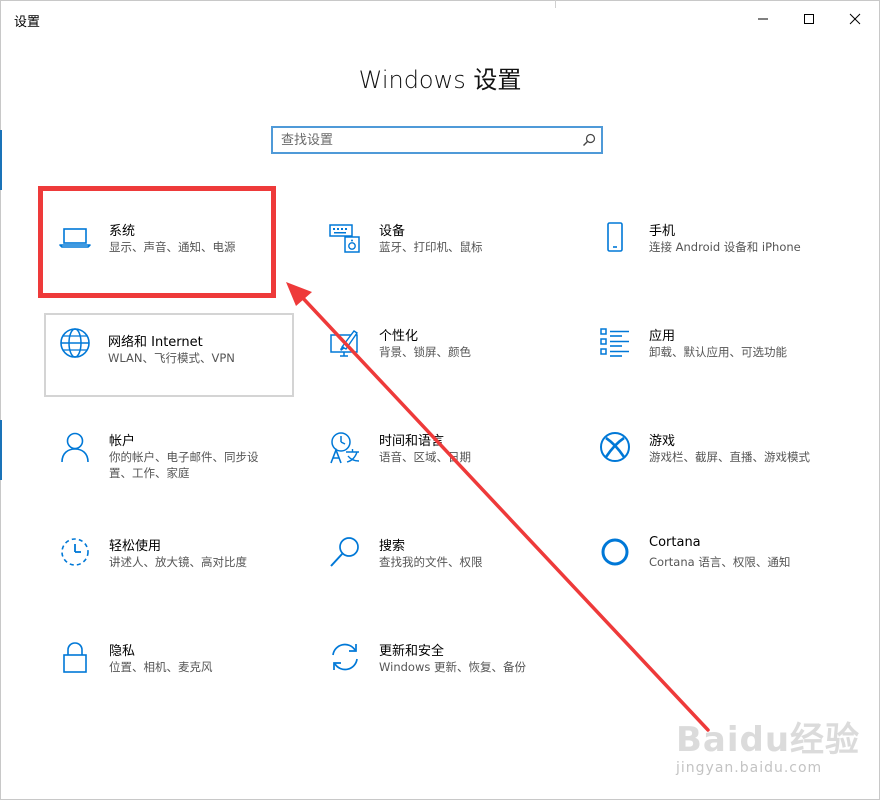  I want to click on watermark-url: jingyan.baidu.com, so click(749, 768).